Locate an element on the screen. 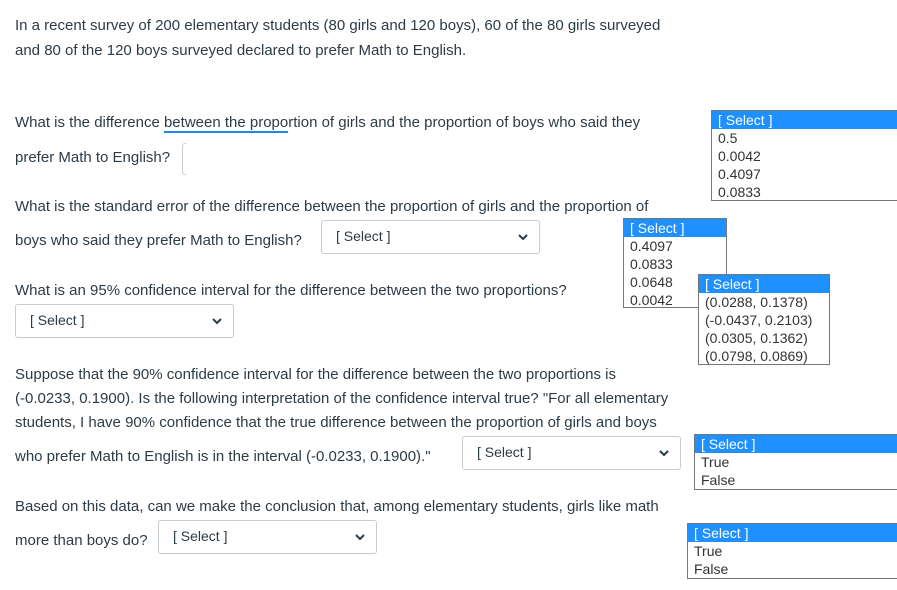 This screenshot has width=897, height=590. q4-dropdown-list: [ Select ] True False is located at coordinates (795, 462).